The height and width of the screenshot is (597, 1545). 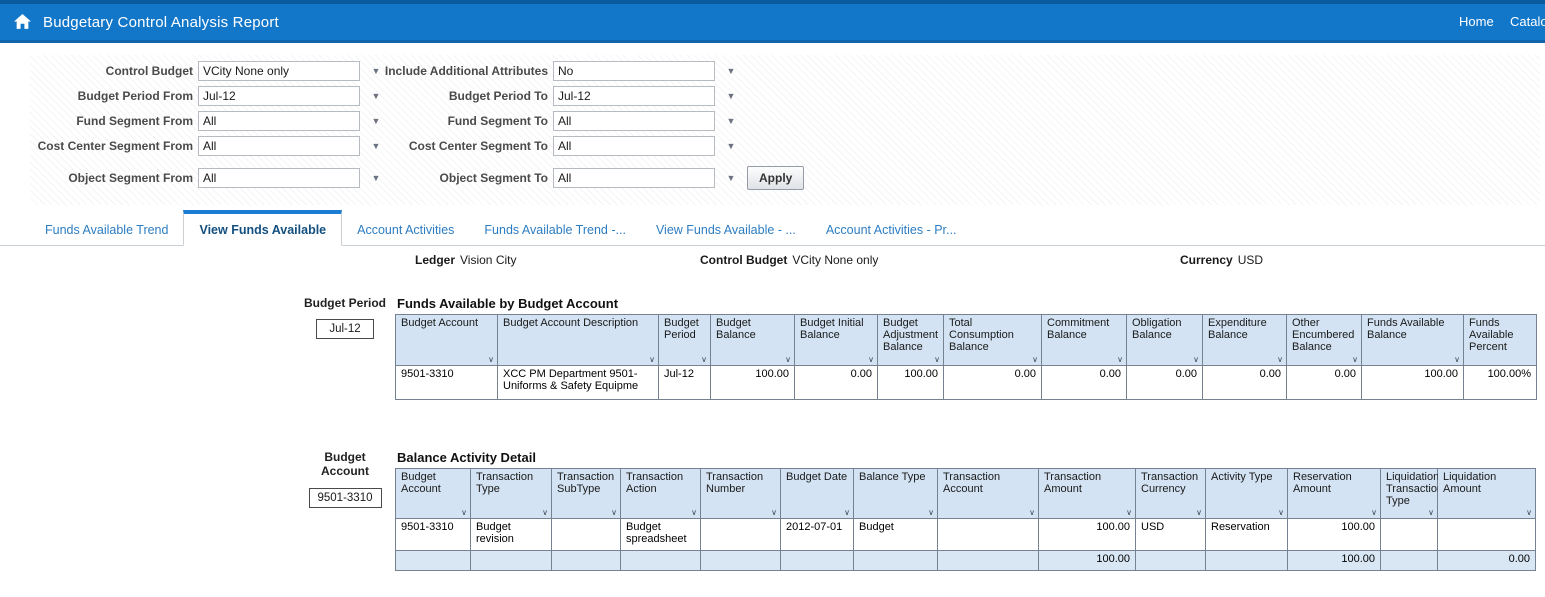 What do you see at coordinates (1206, 260) in the screenshot?
I see `currency-label: Currency` at bounding box center [1206, 260].